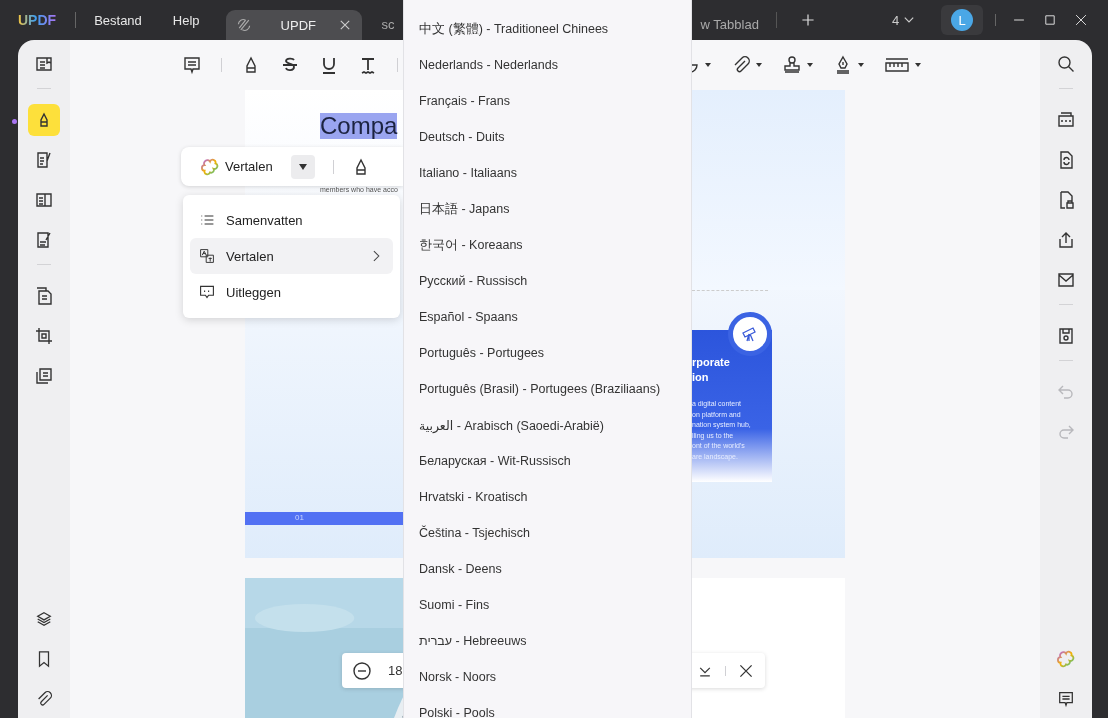 The height and width of the screenshot is (718, 1108). Describe the element at coordinates (44, 296) in the screenshot. I see `pages-icon` at that location.